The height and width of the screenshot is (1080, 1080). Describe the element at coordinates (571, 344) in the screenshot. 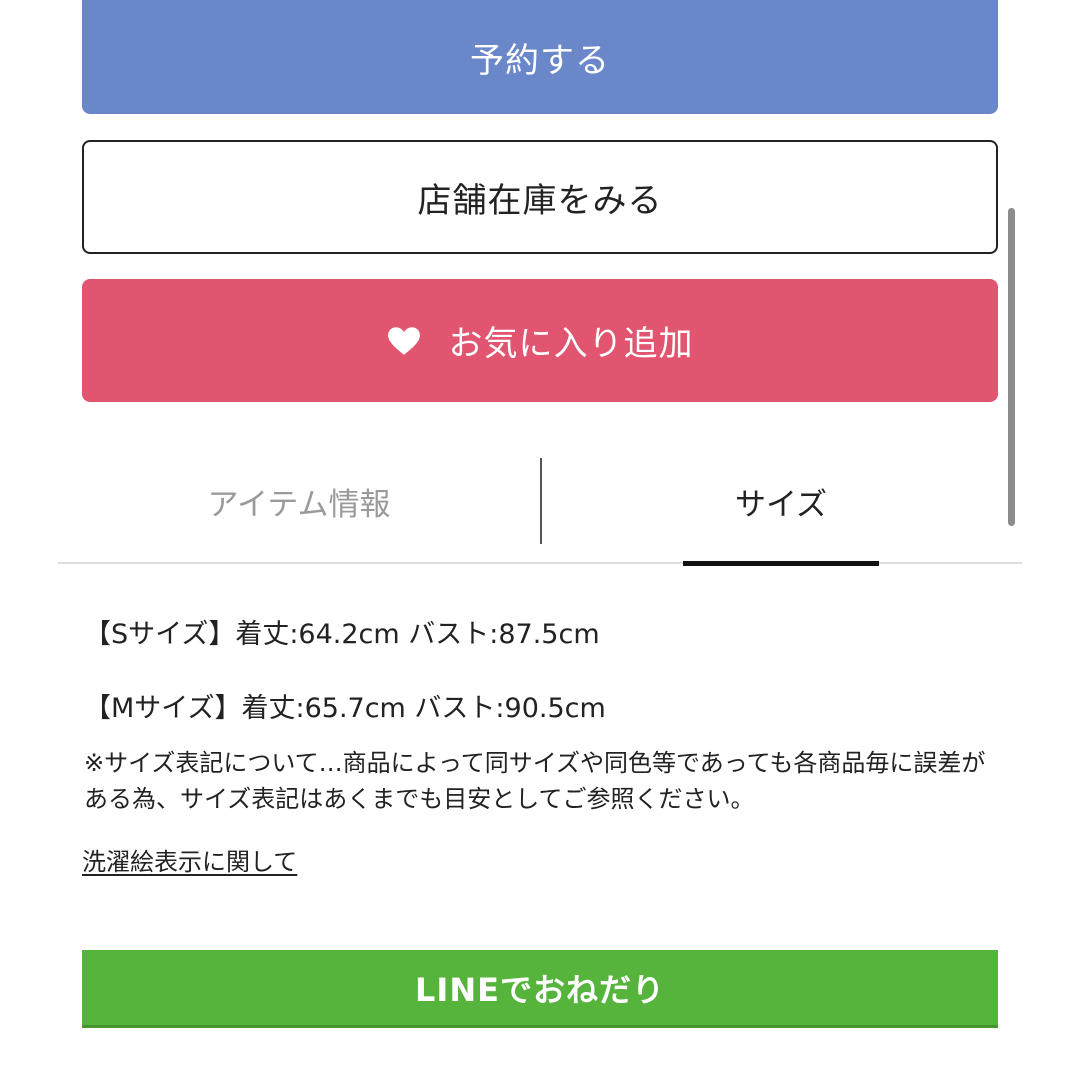

I see `add-favorite-button-label: お気に入り追加` at that location.